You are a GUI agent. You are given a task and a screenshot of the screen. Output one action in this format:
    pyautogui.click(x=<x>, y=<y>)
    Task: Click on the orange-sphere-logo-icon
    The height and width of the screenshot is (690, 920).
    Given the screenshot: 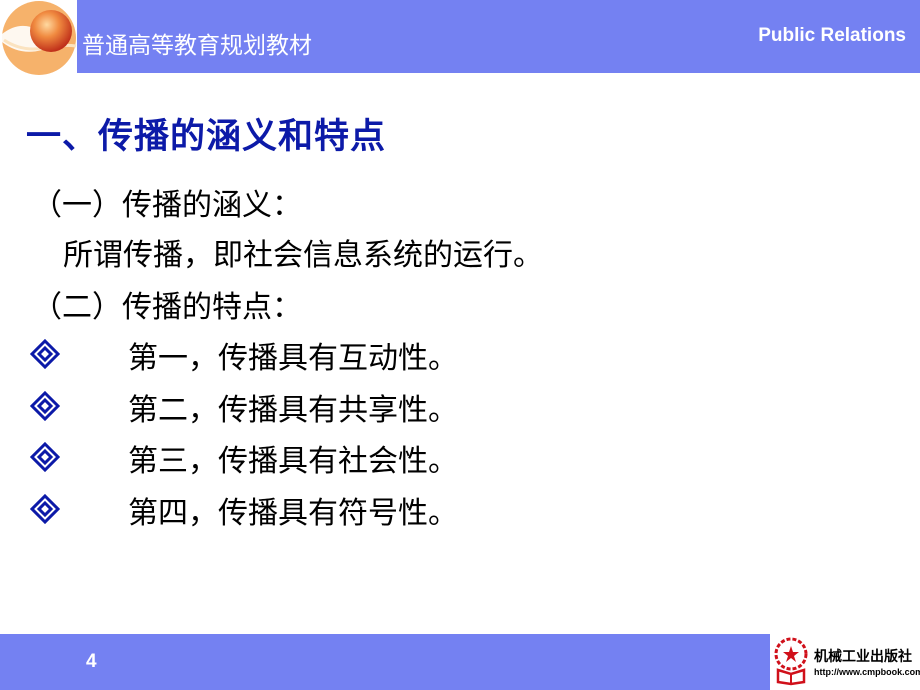 What is the action you would take?
    pyautogui.click(x=39, y=38)
    